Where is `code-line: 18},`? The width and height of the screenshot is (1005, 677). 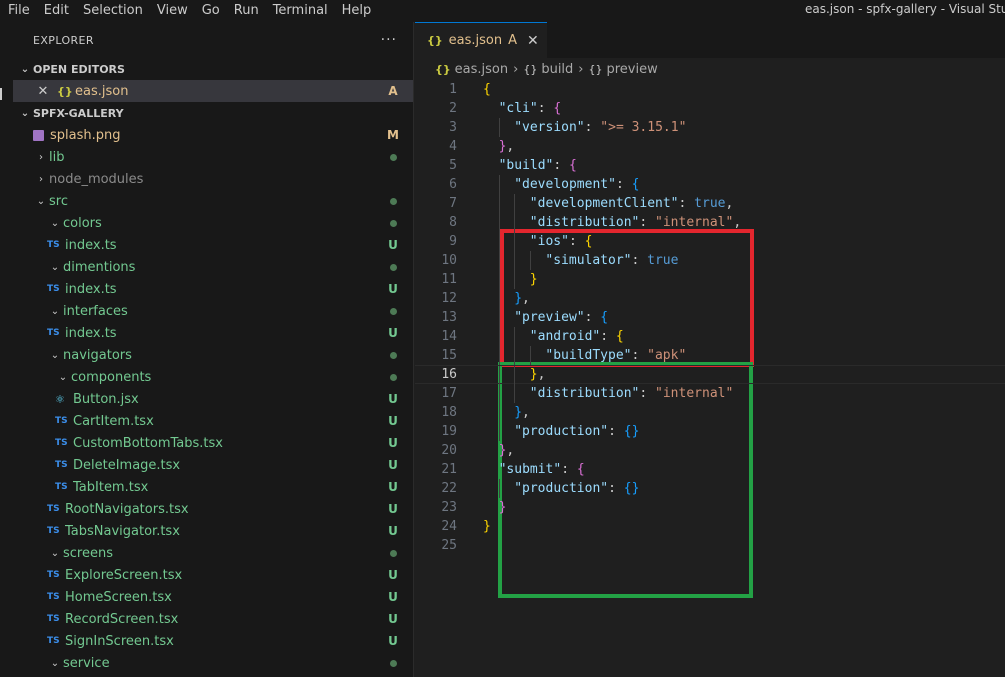 code-line: 18}, is located at coordinates (710, 412).